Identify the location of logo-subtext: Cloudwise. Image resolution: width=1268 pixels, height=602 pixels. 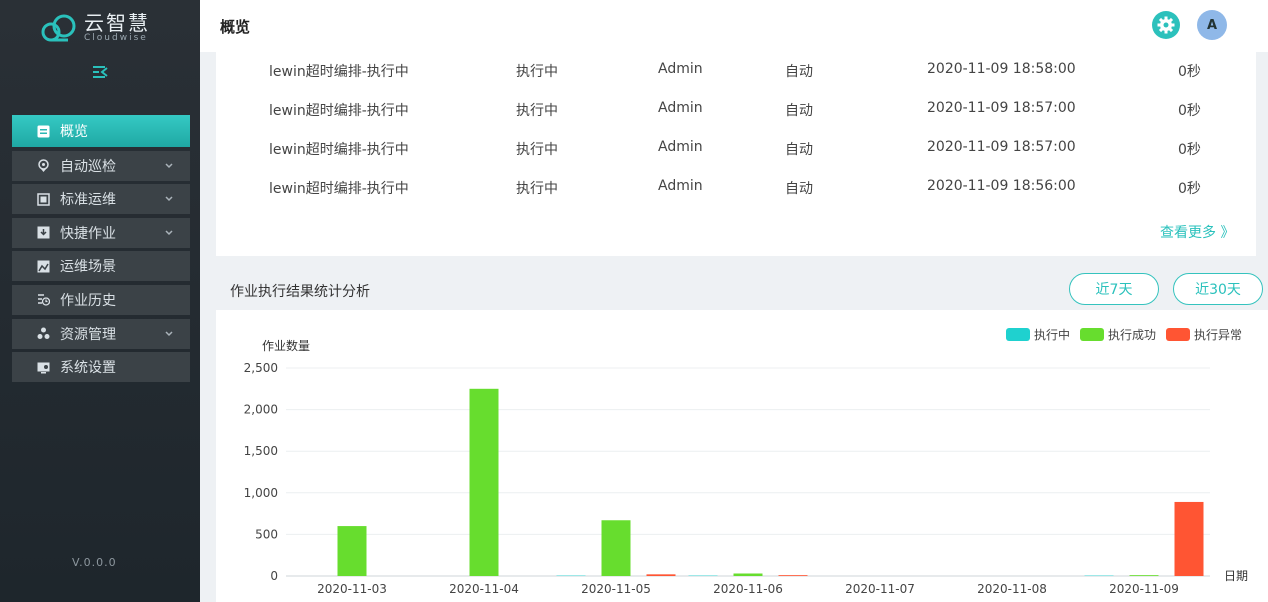
(116, 38).